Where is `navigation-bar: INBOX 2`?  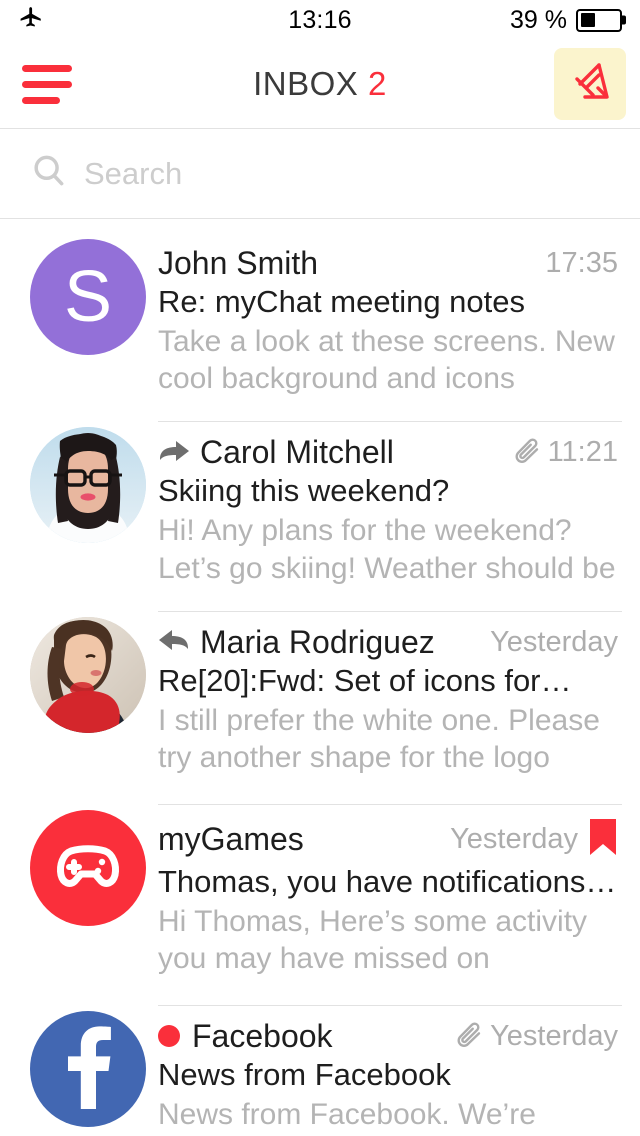
navigation-bar: INBOX 2 is located at coordinates (320, 84).